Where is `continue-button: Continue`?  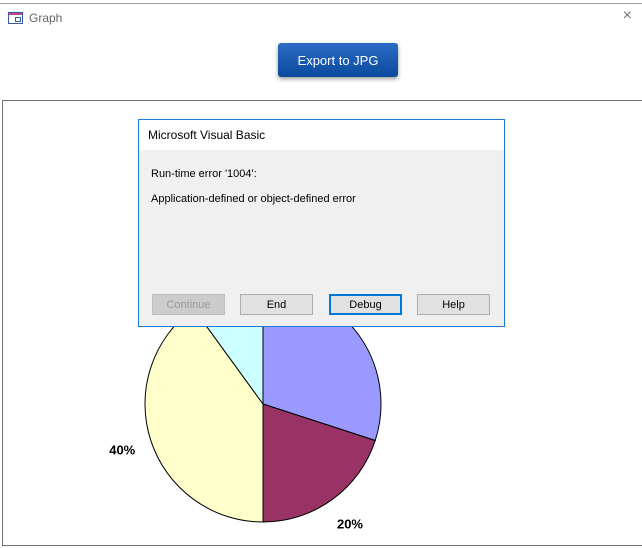 continue-button: Continue is located at coordinates (188, 304).